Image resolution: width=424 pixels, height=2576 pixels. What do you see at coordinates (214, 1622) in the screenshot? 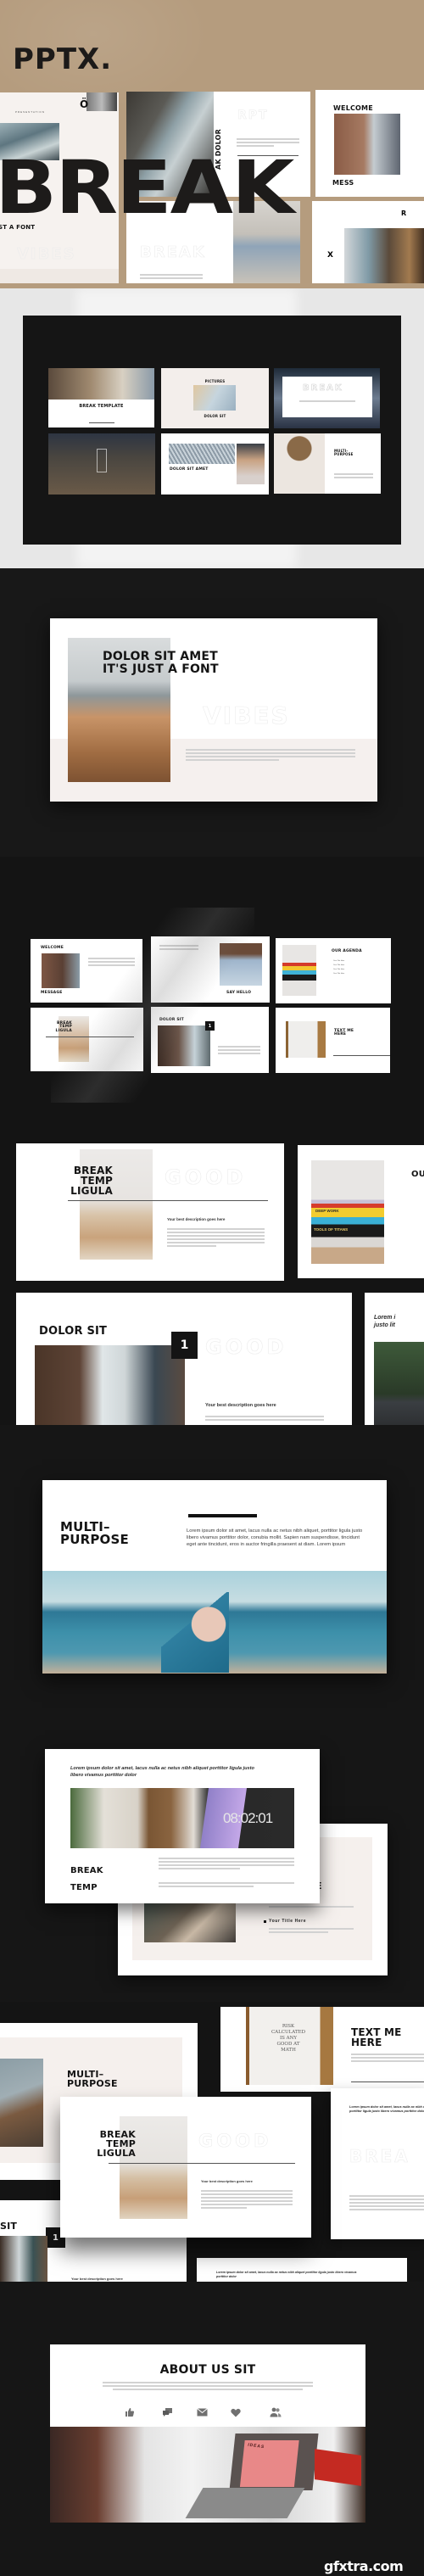
I see `ocean-hand-photo` at bounding box center [214, 1622].